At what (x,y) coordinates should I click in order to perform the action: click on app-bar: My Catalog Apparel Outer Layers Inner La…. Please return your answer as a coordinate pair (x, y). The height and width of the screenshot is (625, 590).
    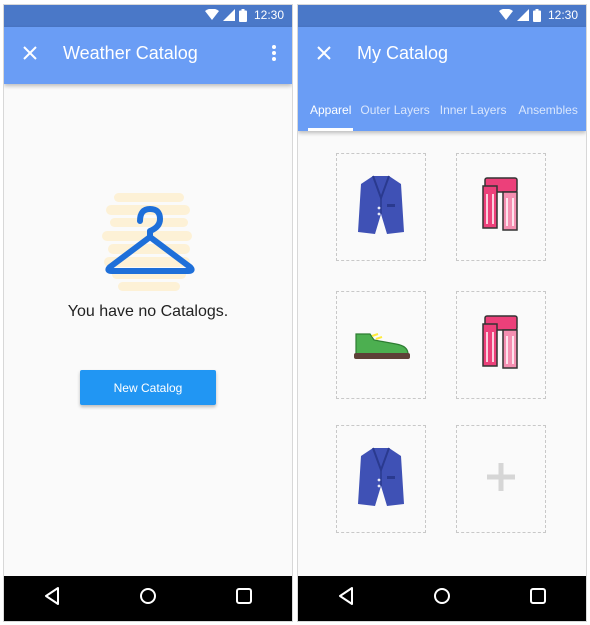
    Looking at the image, I should click on (442, 79).